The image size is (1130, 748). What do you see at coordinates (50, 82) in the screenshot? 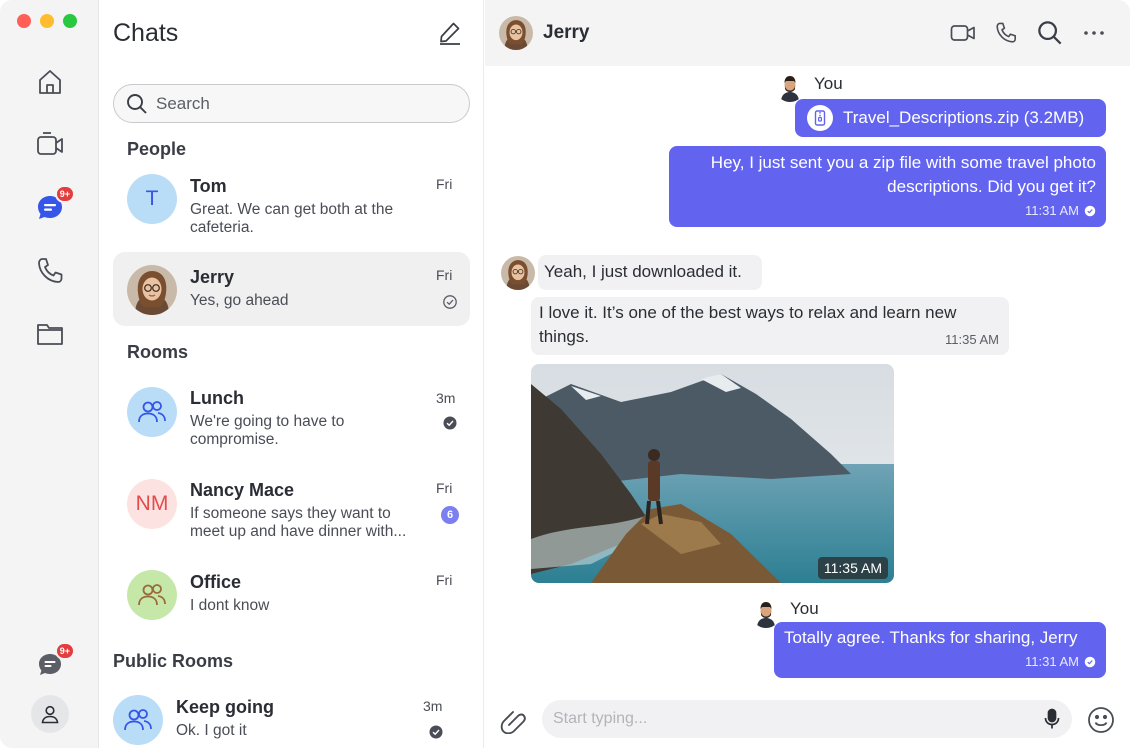
I see `home-icon` at bounding box center [50, 82].